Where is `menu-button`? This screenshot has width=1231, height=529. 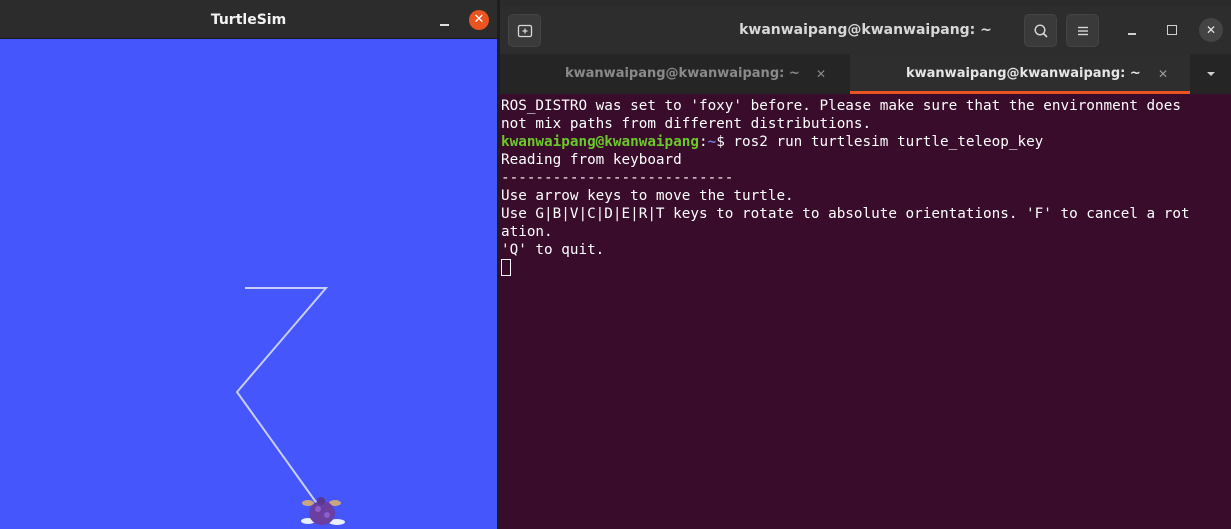
menu-button is located at coordinates (1082, 30).